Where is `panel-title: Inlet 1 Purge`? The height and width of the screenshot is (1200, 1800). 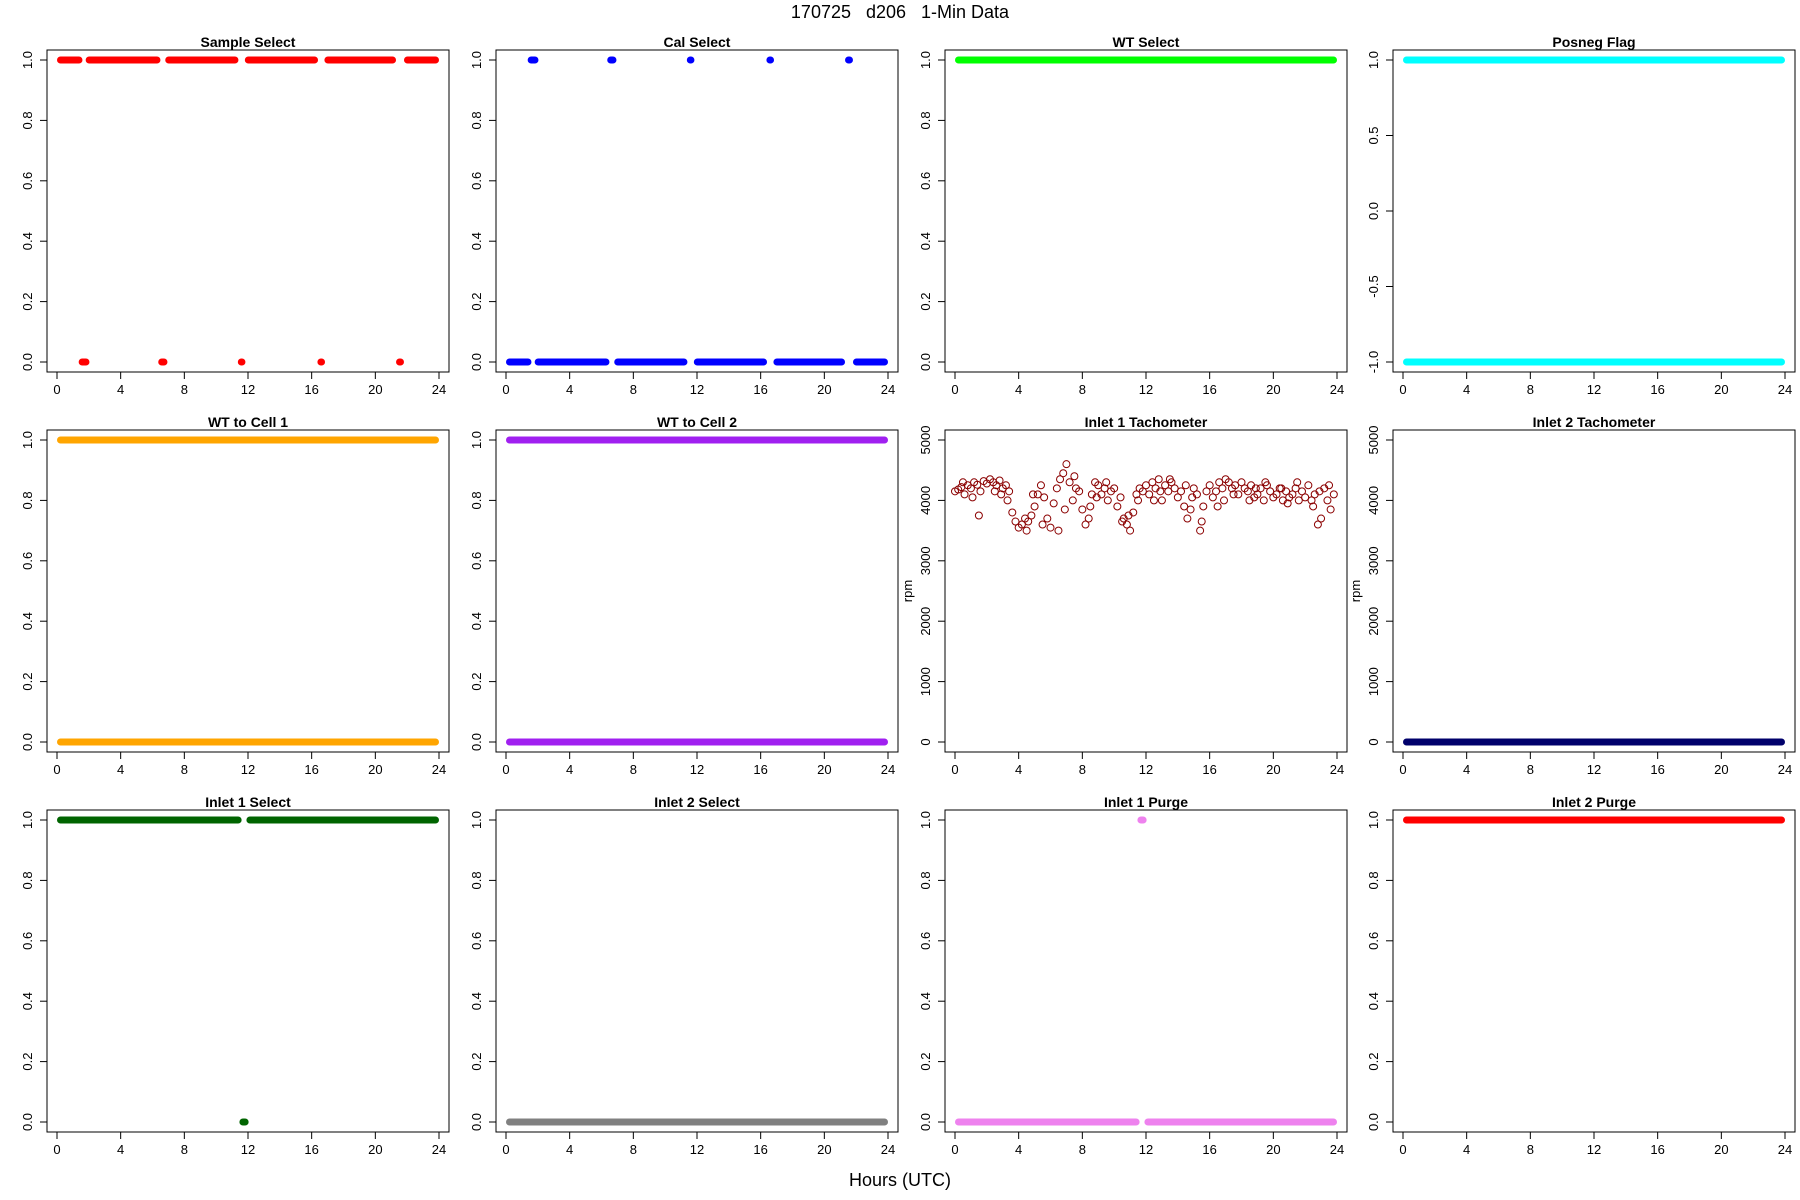 panel-title: Inlet 1 Purge is located at coordinates (1146, 802).